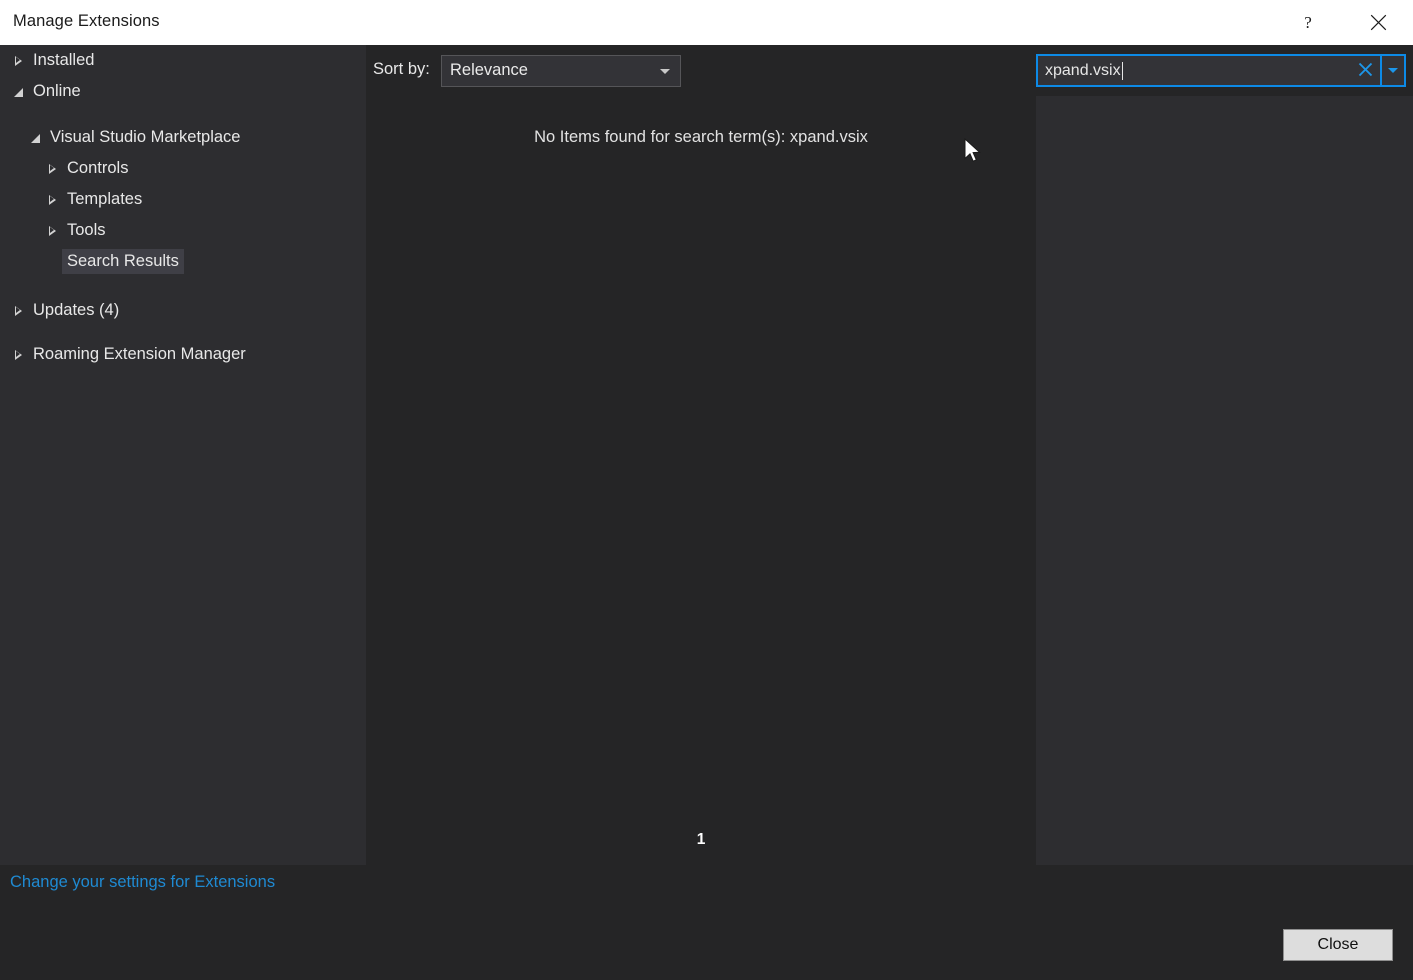 The width and height of the screenshot is (1413, 980). What do you see at coordinates (401, 69) in the screenshot?
I see `sort-by-label: Sort by:` at bounding box center [401, 69].